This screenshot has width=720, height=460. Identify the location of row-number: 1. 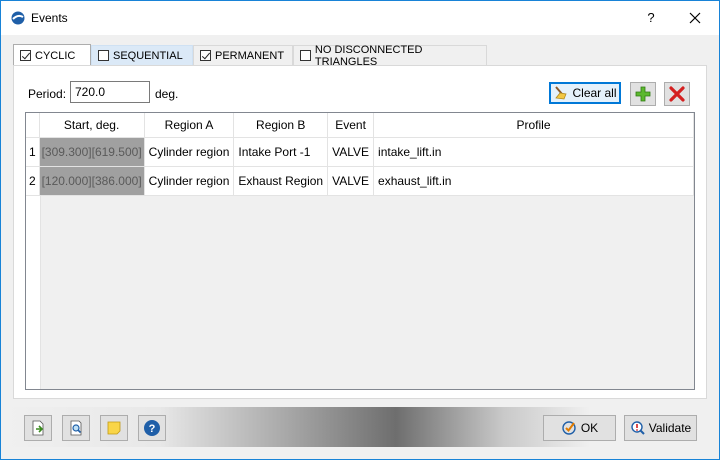
(33, 152).